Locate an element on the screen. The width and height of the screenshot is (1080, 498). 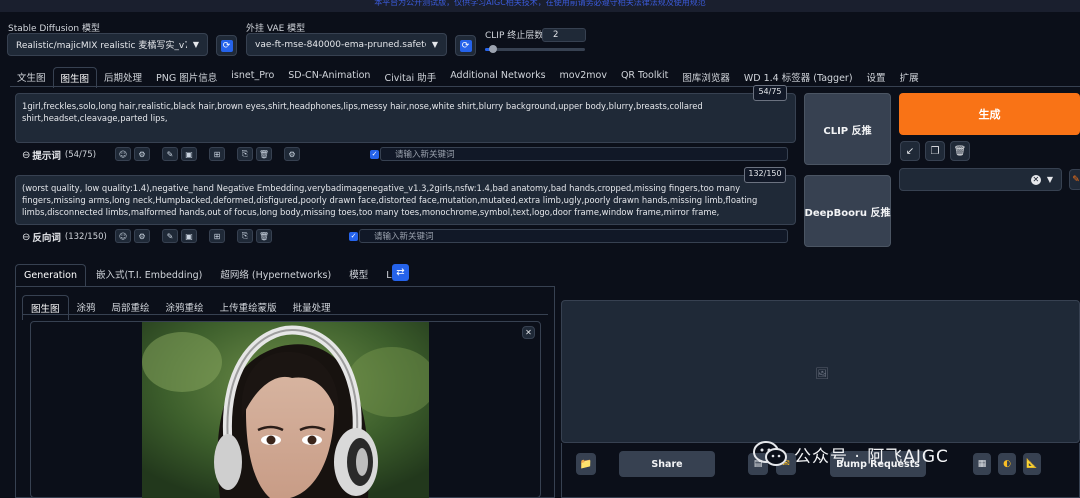
img2img-tab-2: 局部重绘 is located at coordinates (131, 307).